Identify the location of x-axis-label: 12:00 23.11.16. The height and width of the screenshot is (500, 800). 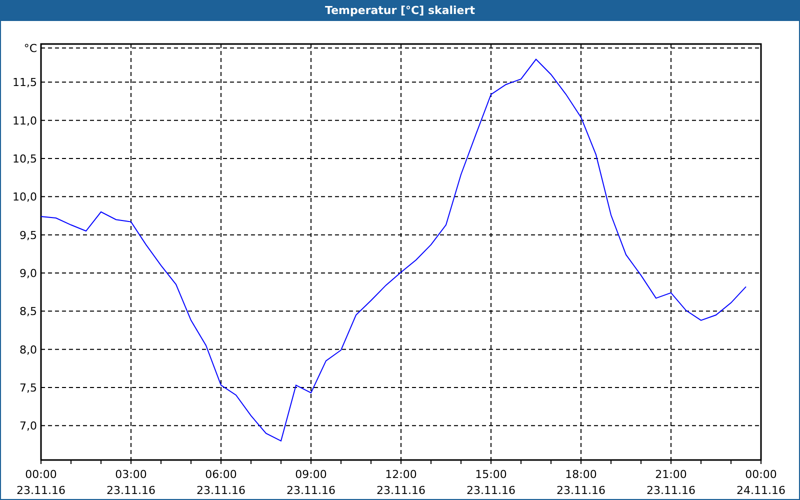
(401, 482).